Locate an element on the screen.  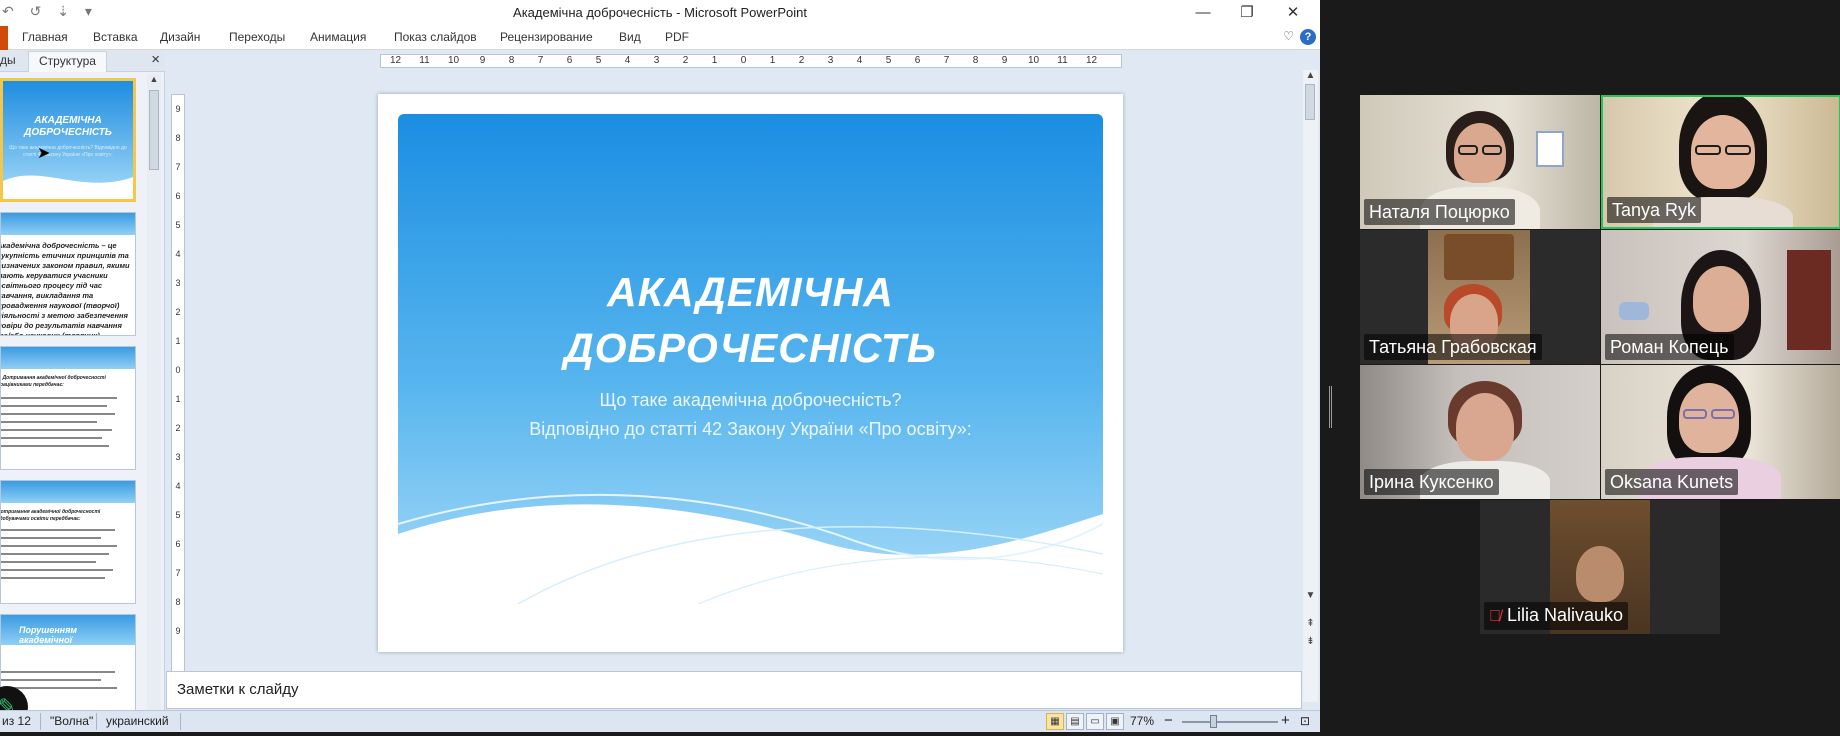
thumb-title: АКАДЕМІЧНА ДОБРОЧЕСНІСТЬ is located at coordinates (68, 126).